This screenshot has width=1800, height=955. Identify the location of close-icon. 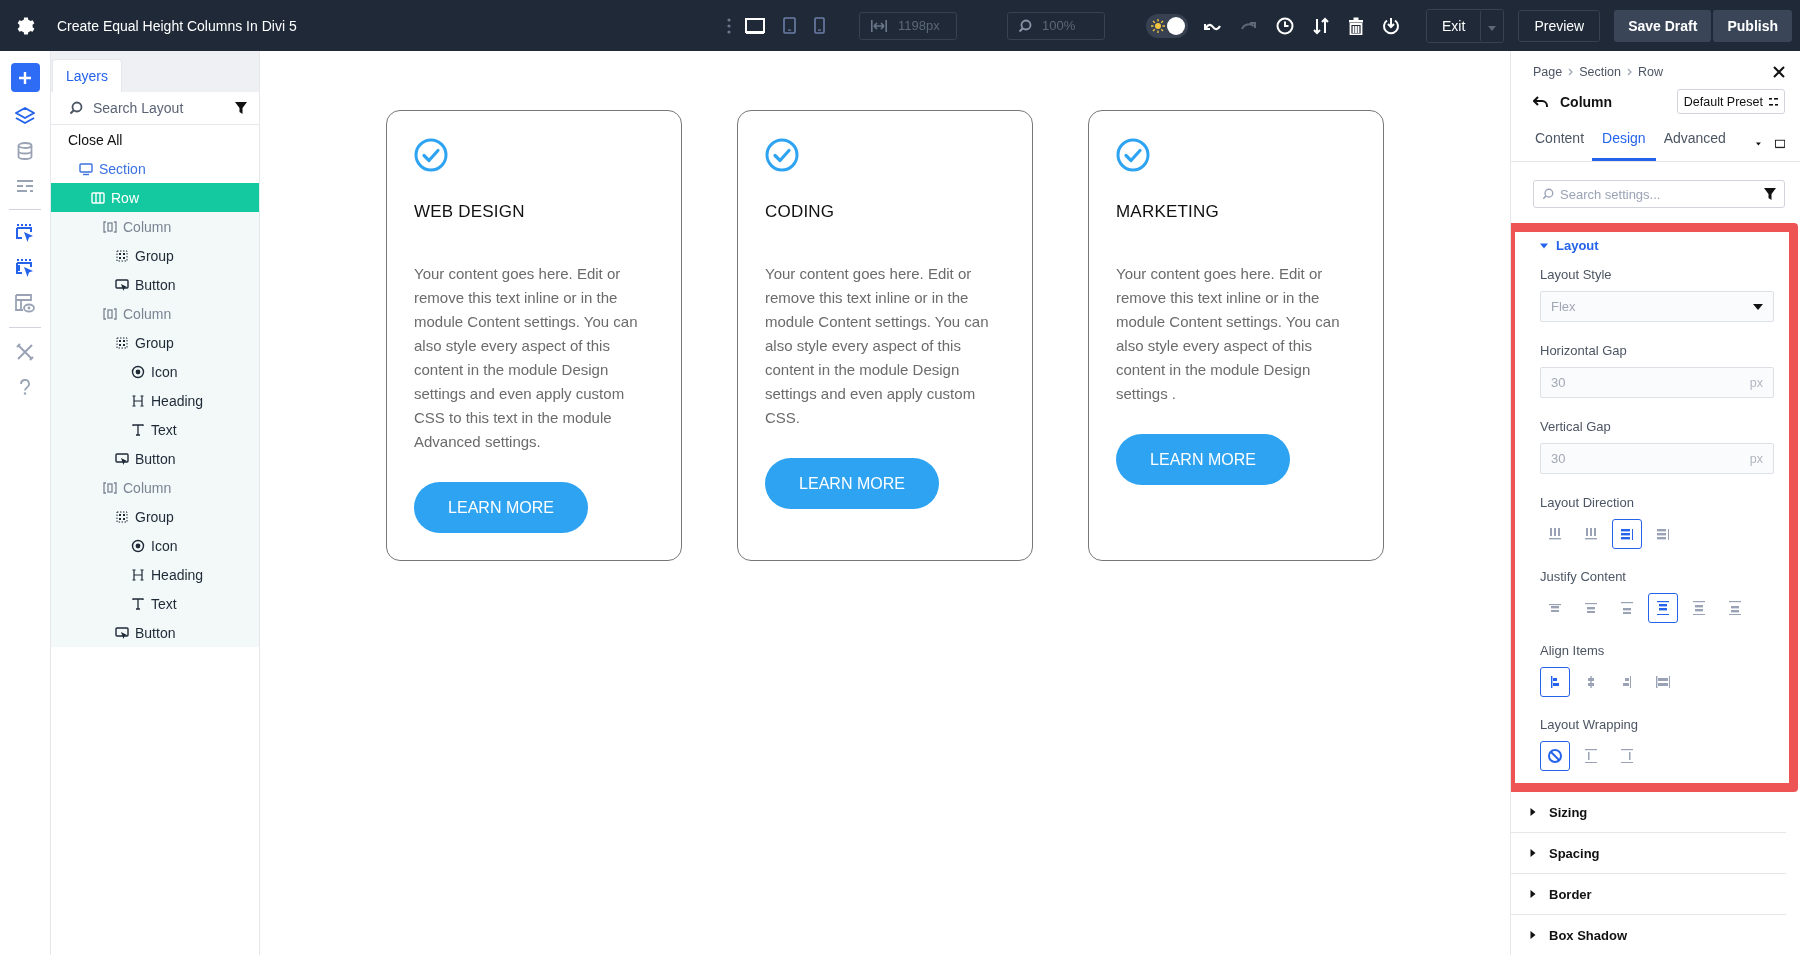
(1779, 72).